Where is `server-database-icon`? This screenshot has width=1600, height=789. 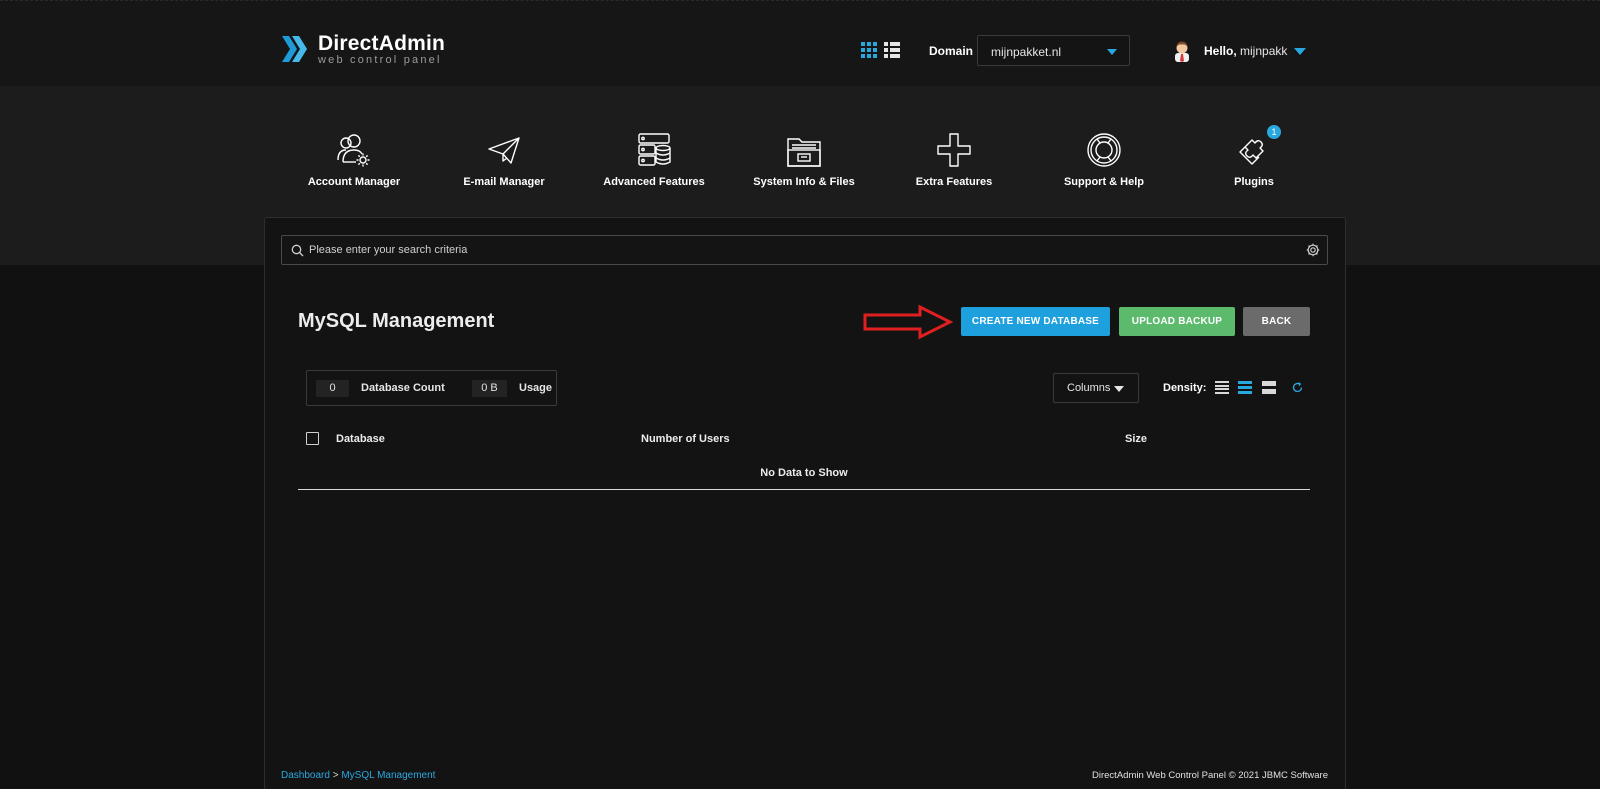
server-database-icon is located at coordinates (654, 149).